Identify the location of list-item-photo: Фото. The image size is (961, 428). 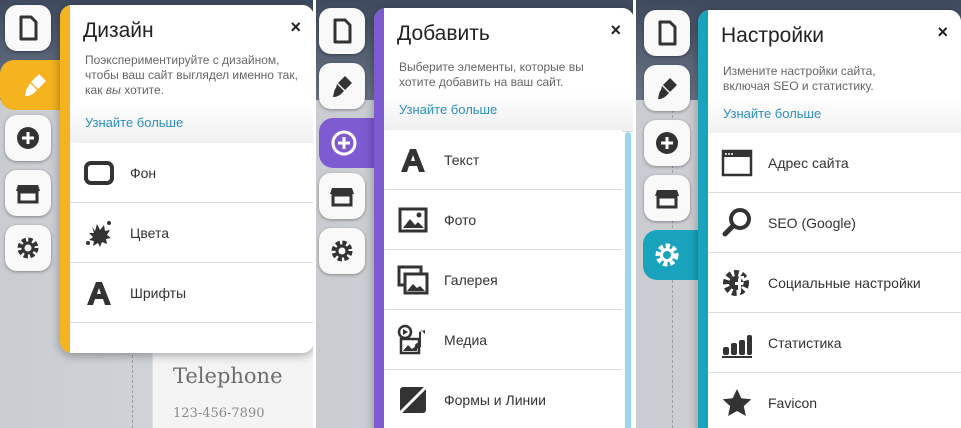
(503, 220).